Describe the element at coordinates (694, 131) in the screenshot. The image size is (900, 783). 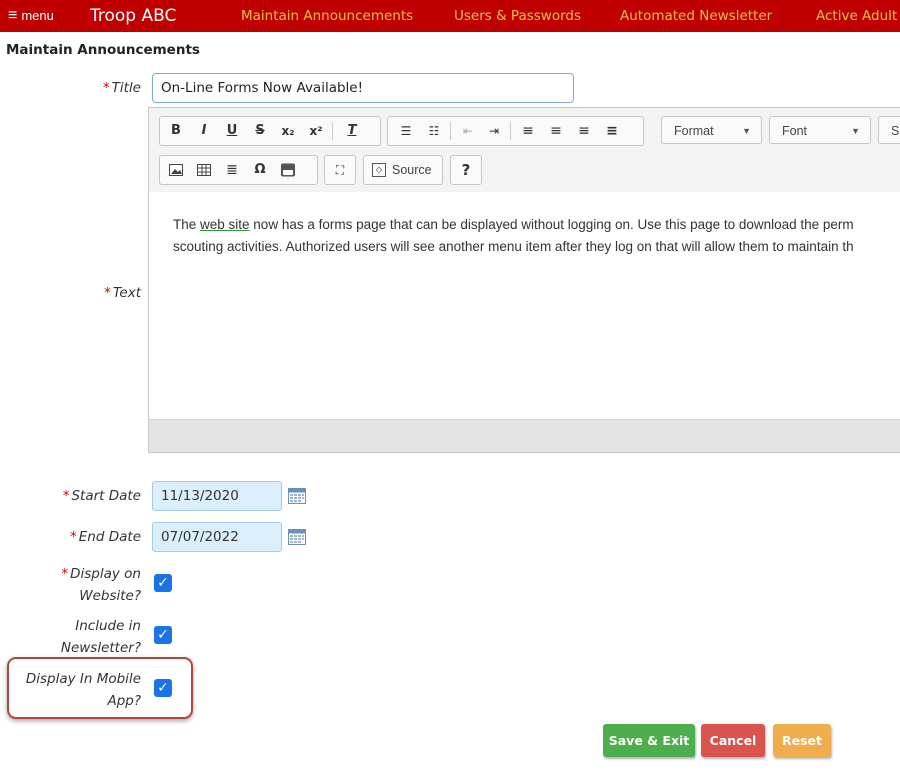
I see `format-dropdown-label: Format` at that location.